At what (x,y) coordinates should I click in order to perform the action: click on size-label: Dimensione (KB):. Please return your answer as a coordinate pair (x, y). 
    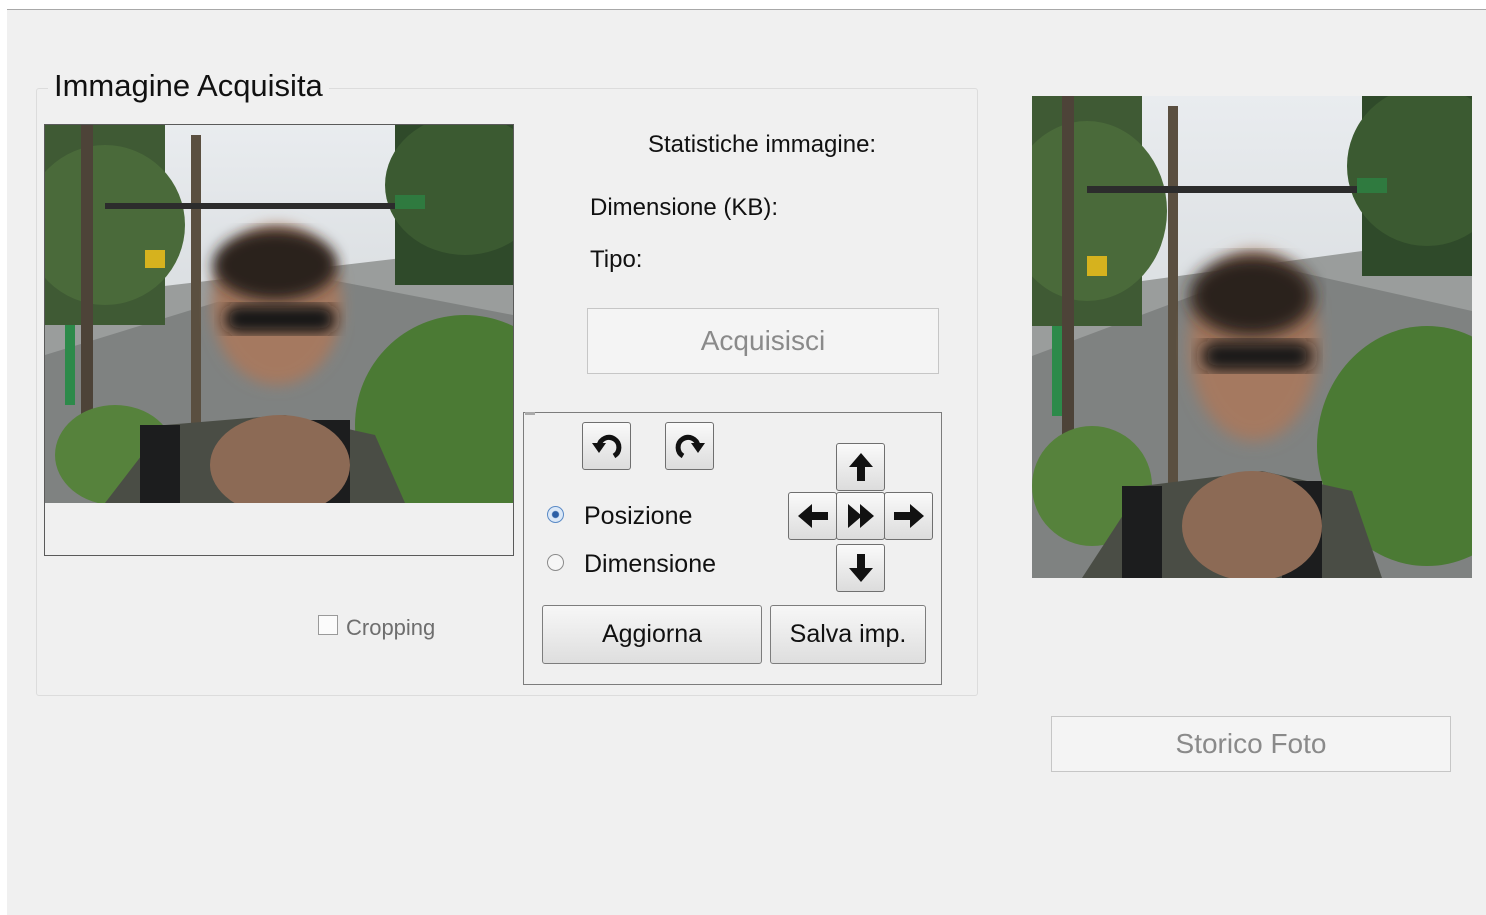
    Looking at the image, I should click on (684, 207).